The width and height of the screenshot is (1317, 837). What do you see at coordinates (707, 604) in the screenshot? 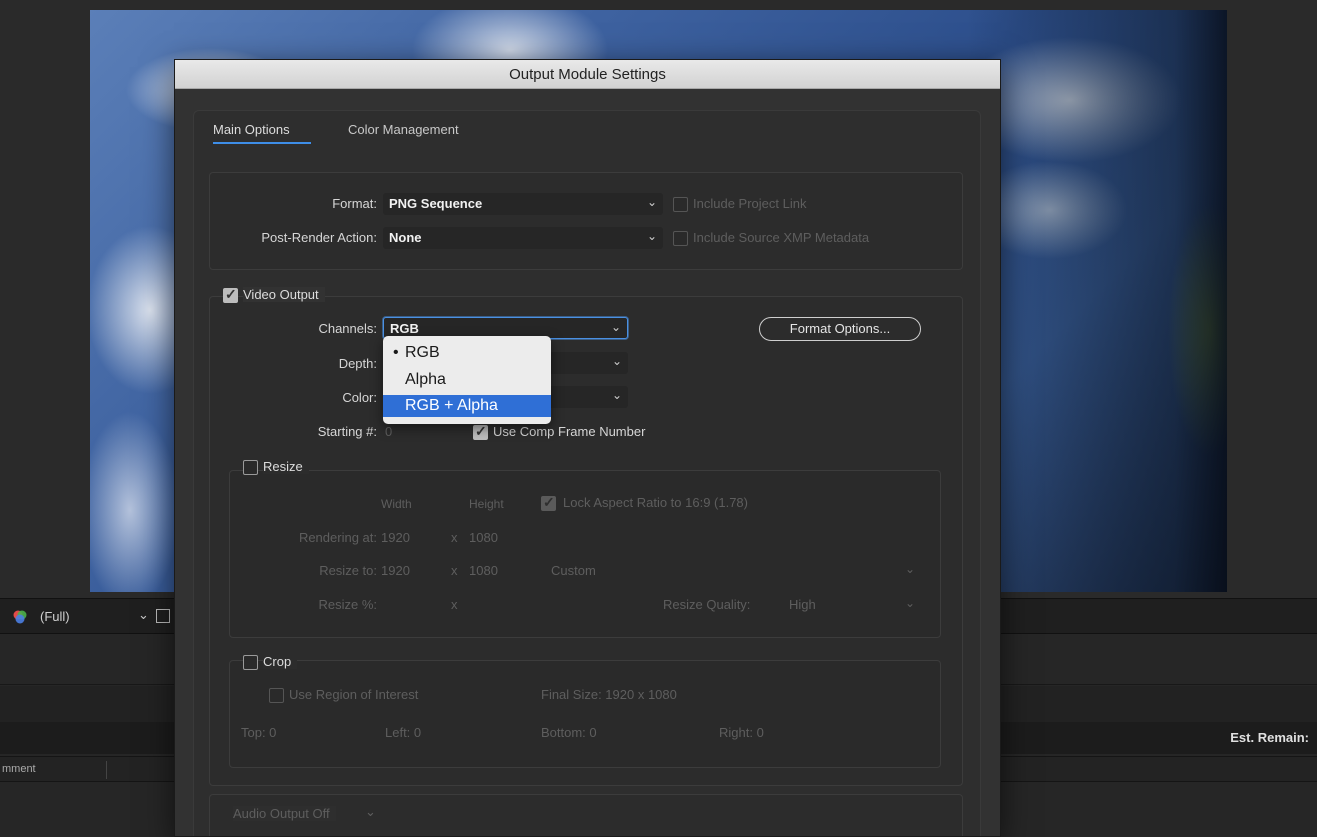
I see `resize-quality-label: Resize Quality:` at bounding box center [707, 604].